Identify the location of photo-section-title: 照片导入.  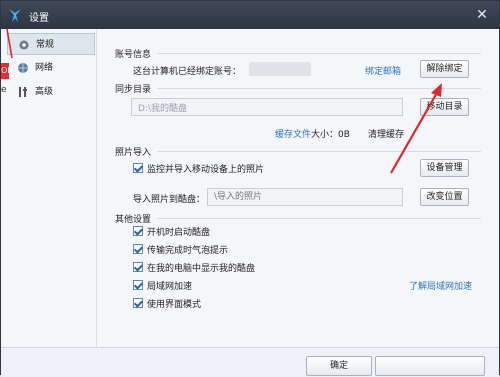
(133, 153).